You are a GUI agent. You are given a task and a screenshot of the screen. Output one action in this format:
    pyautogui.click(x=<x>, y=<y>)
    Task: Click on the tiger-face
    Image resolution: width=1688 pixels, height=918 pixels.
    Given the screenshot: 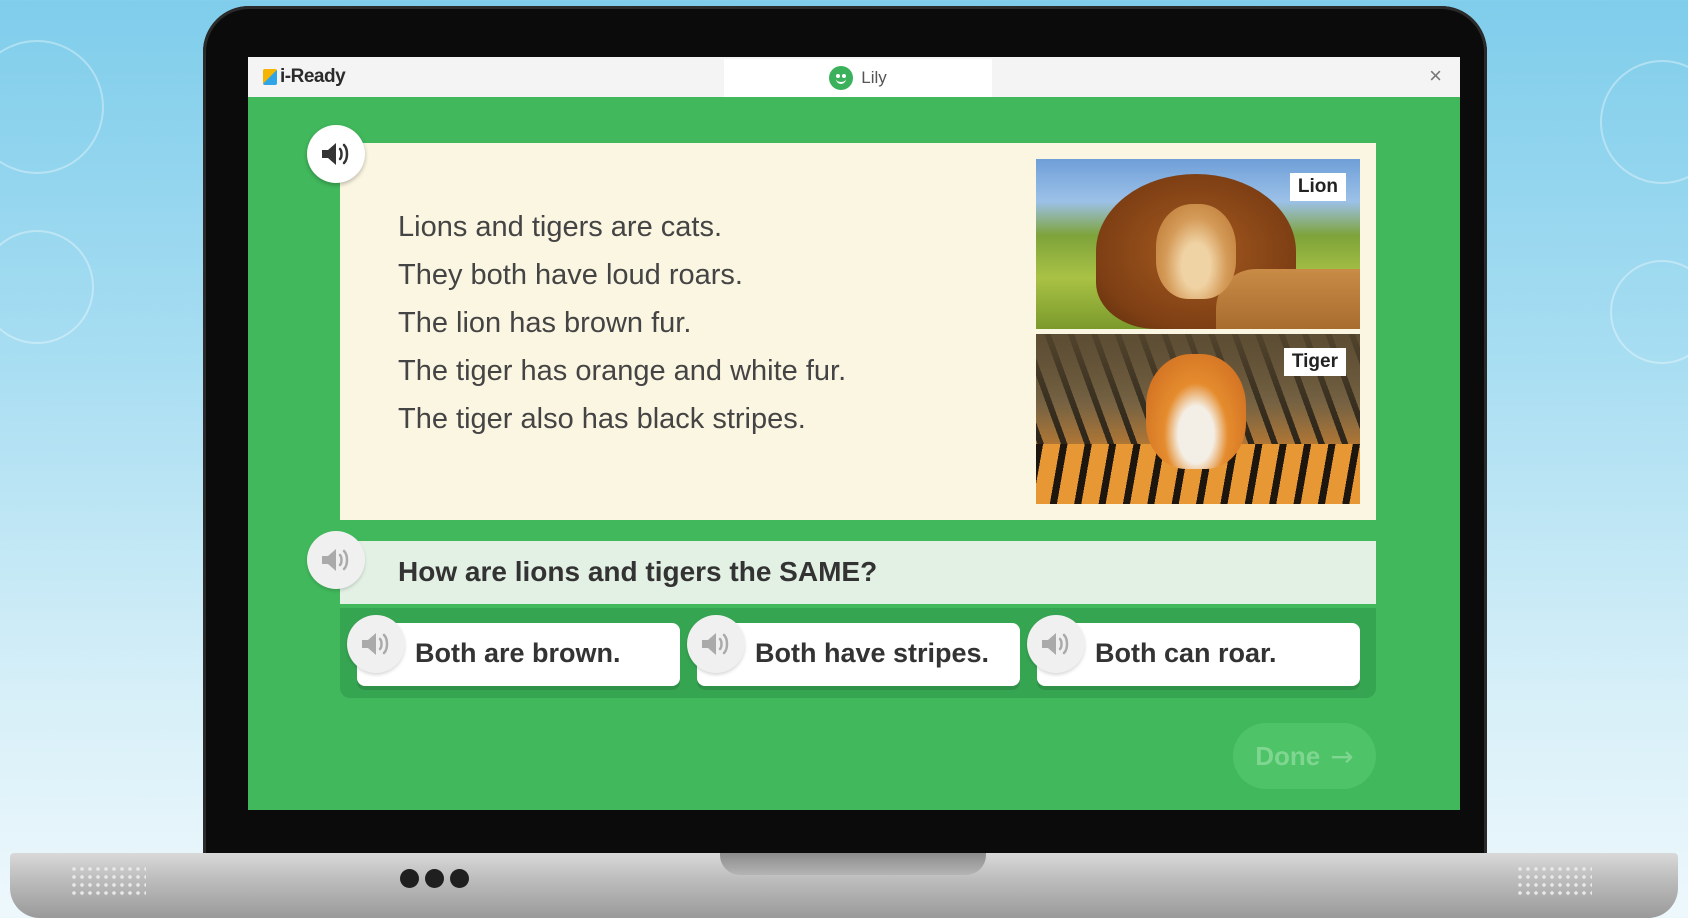 What is the action you would take?
    pyautogui.click(x=1196, y=411)
    